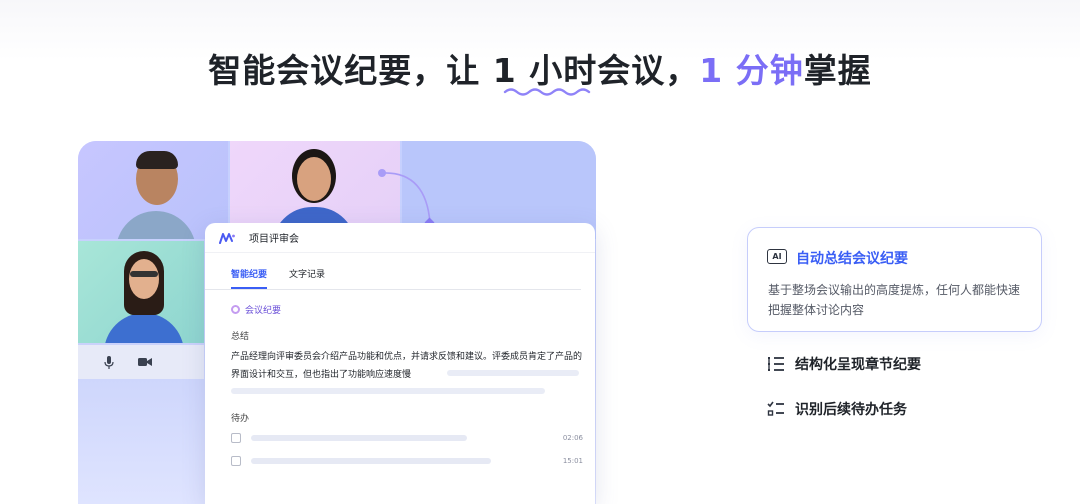 The width and height of the screenshot is (1080, 504). Describe the element at coordinates (776, 364) in the screenshot. I see `structured-list-icon` at that location.